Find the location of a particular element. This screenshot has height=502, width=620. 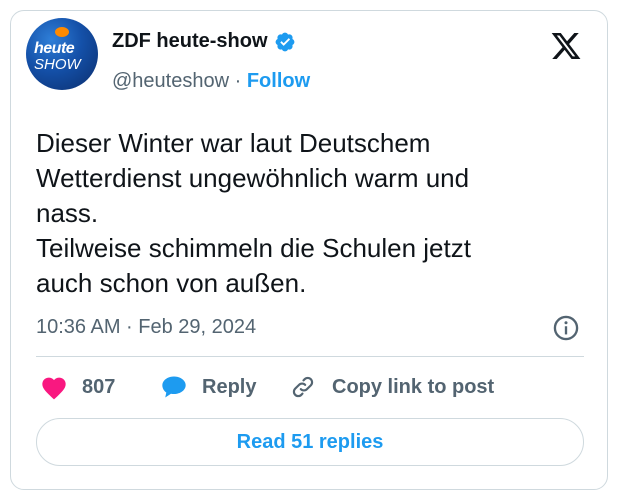

copy-link-label: Copy link to post is located at coordinates (413, 386).